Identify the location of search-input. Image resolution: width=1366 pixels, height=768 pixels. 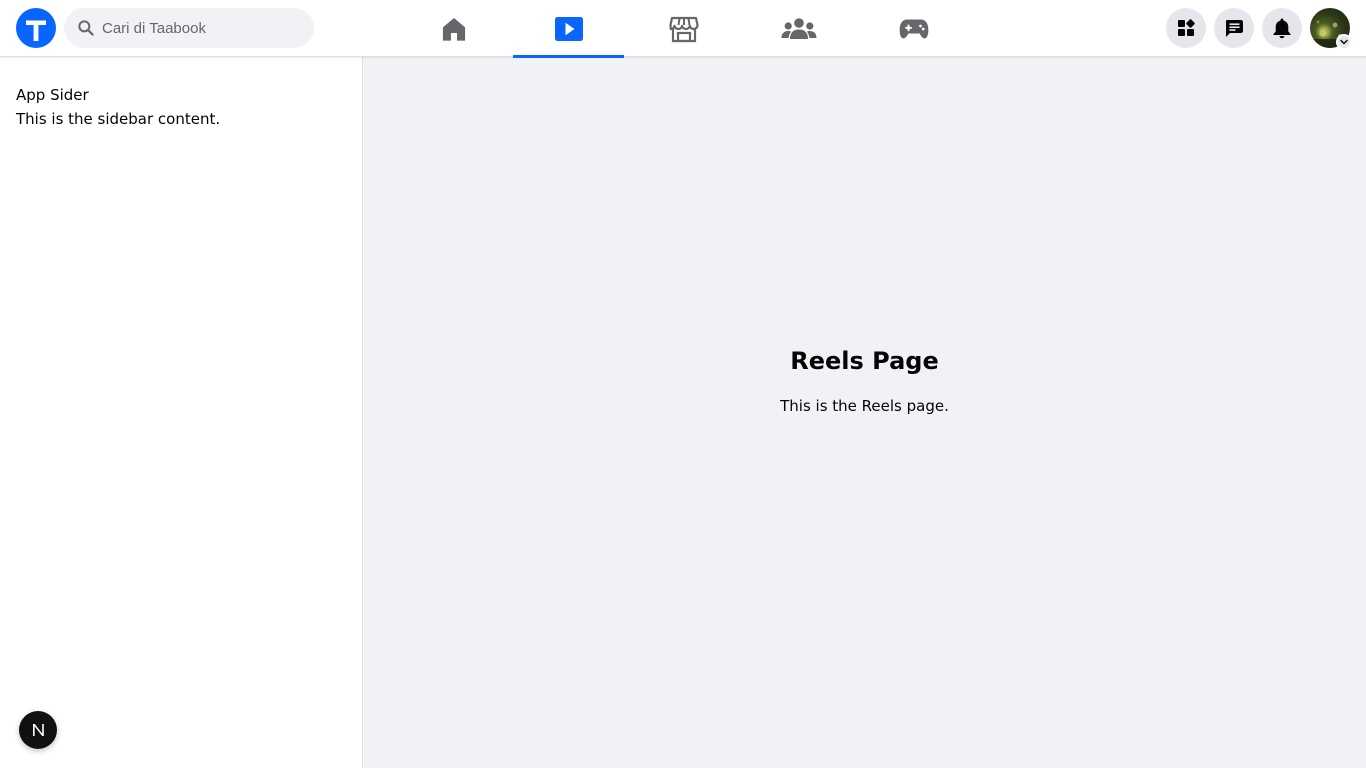
(202, 28).